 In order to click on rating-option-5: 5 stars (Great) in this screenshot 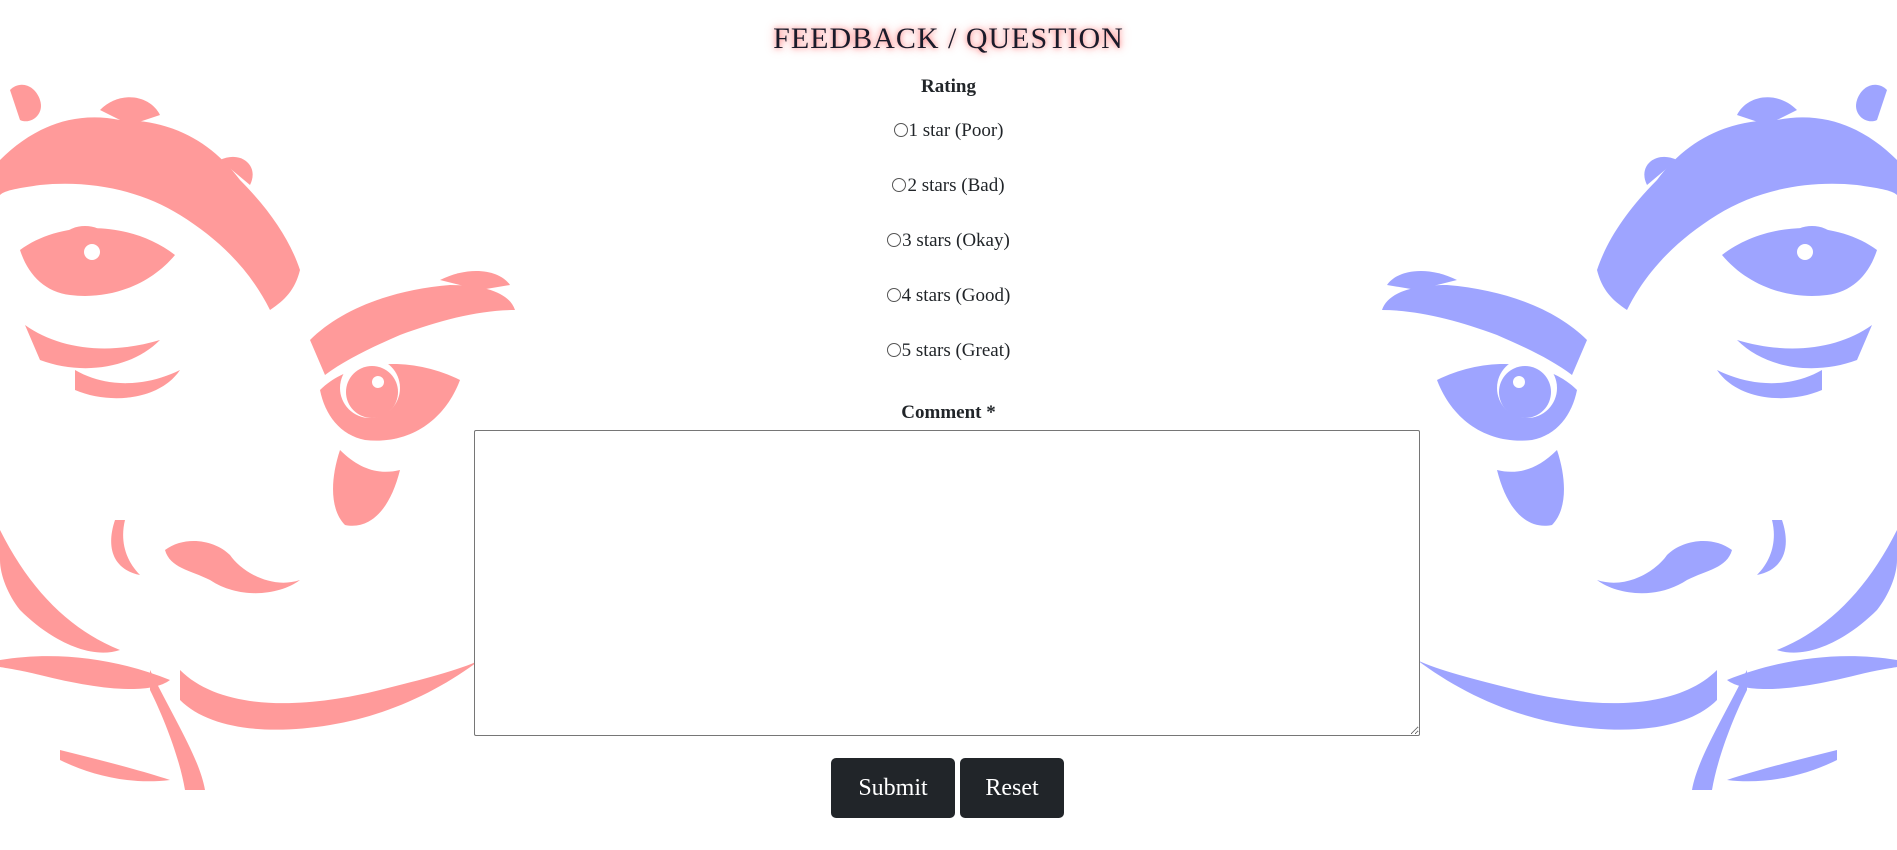, I will do `click(948, 351)`.